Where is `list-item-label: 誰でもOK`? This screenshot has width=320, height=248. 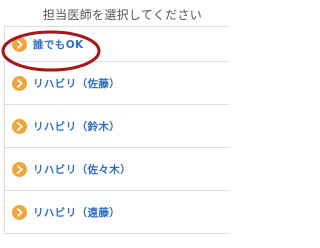 list-item-label: 誰でもOK is located at coordinates (58, 44).